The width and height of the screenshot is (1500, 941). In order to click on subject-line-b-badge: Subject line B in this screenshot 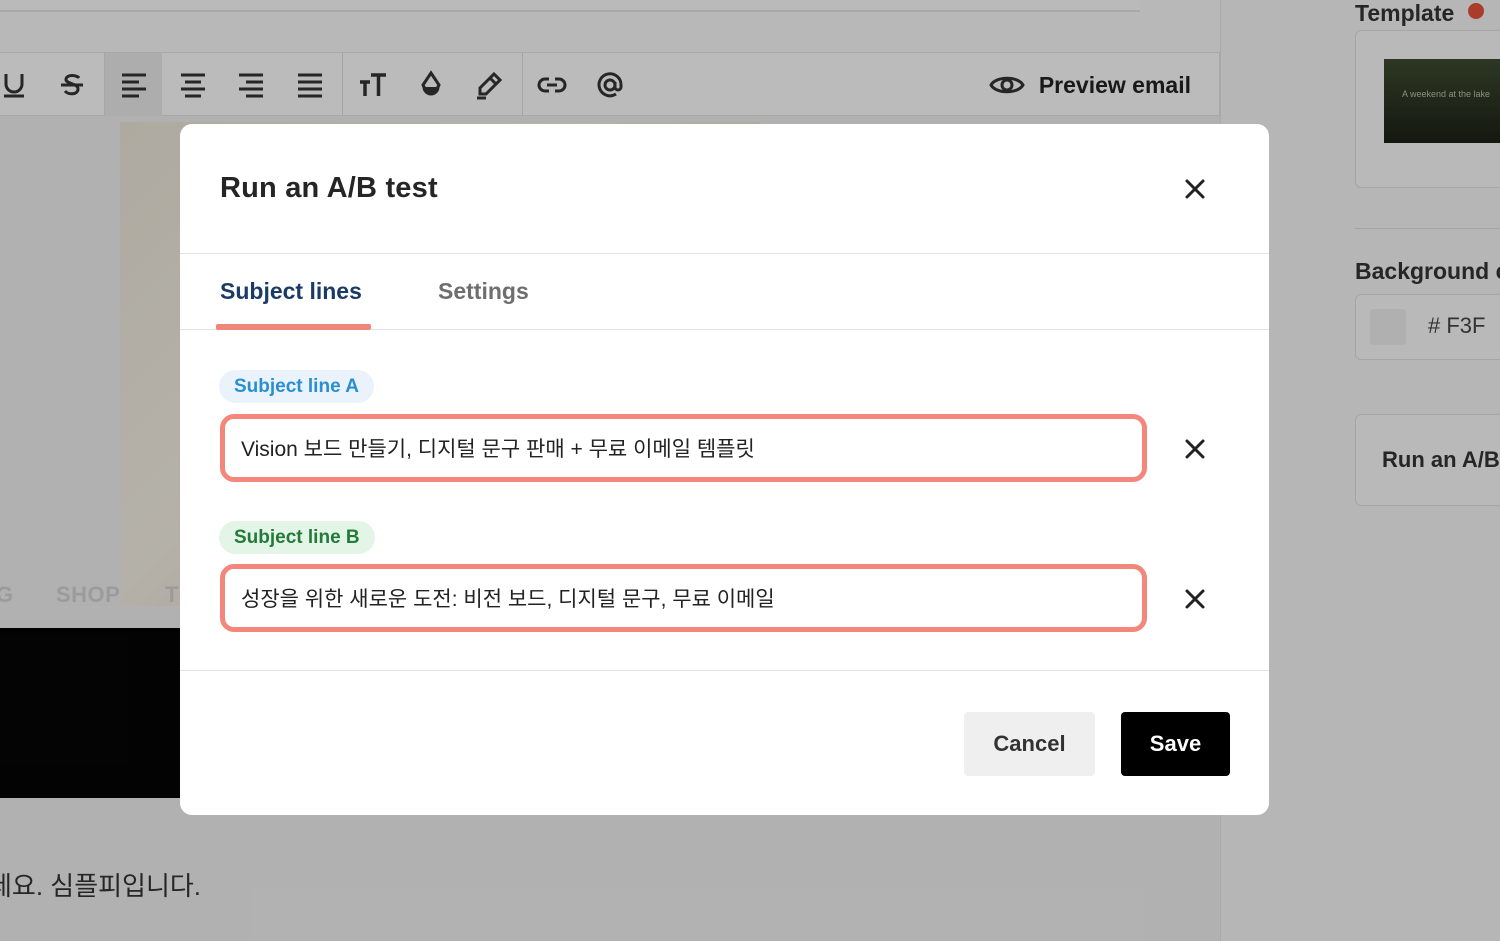, I will do `click(297, 537)`.